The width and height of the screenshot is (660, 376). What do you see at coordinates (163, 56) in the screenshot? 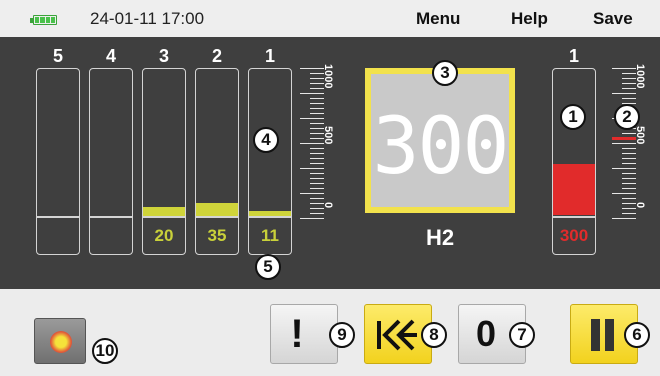
I see `channel-number-3: 3` at bounding box center [163, 56].